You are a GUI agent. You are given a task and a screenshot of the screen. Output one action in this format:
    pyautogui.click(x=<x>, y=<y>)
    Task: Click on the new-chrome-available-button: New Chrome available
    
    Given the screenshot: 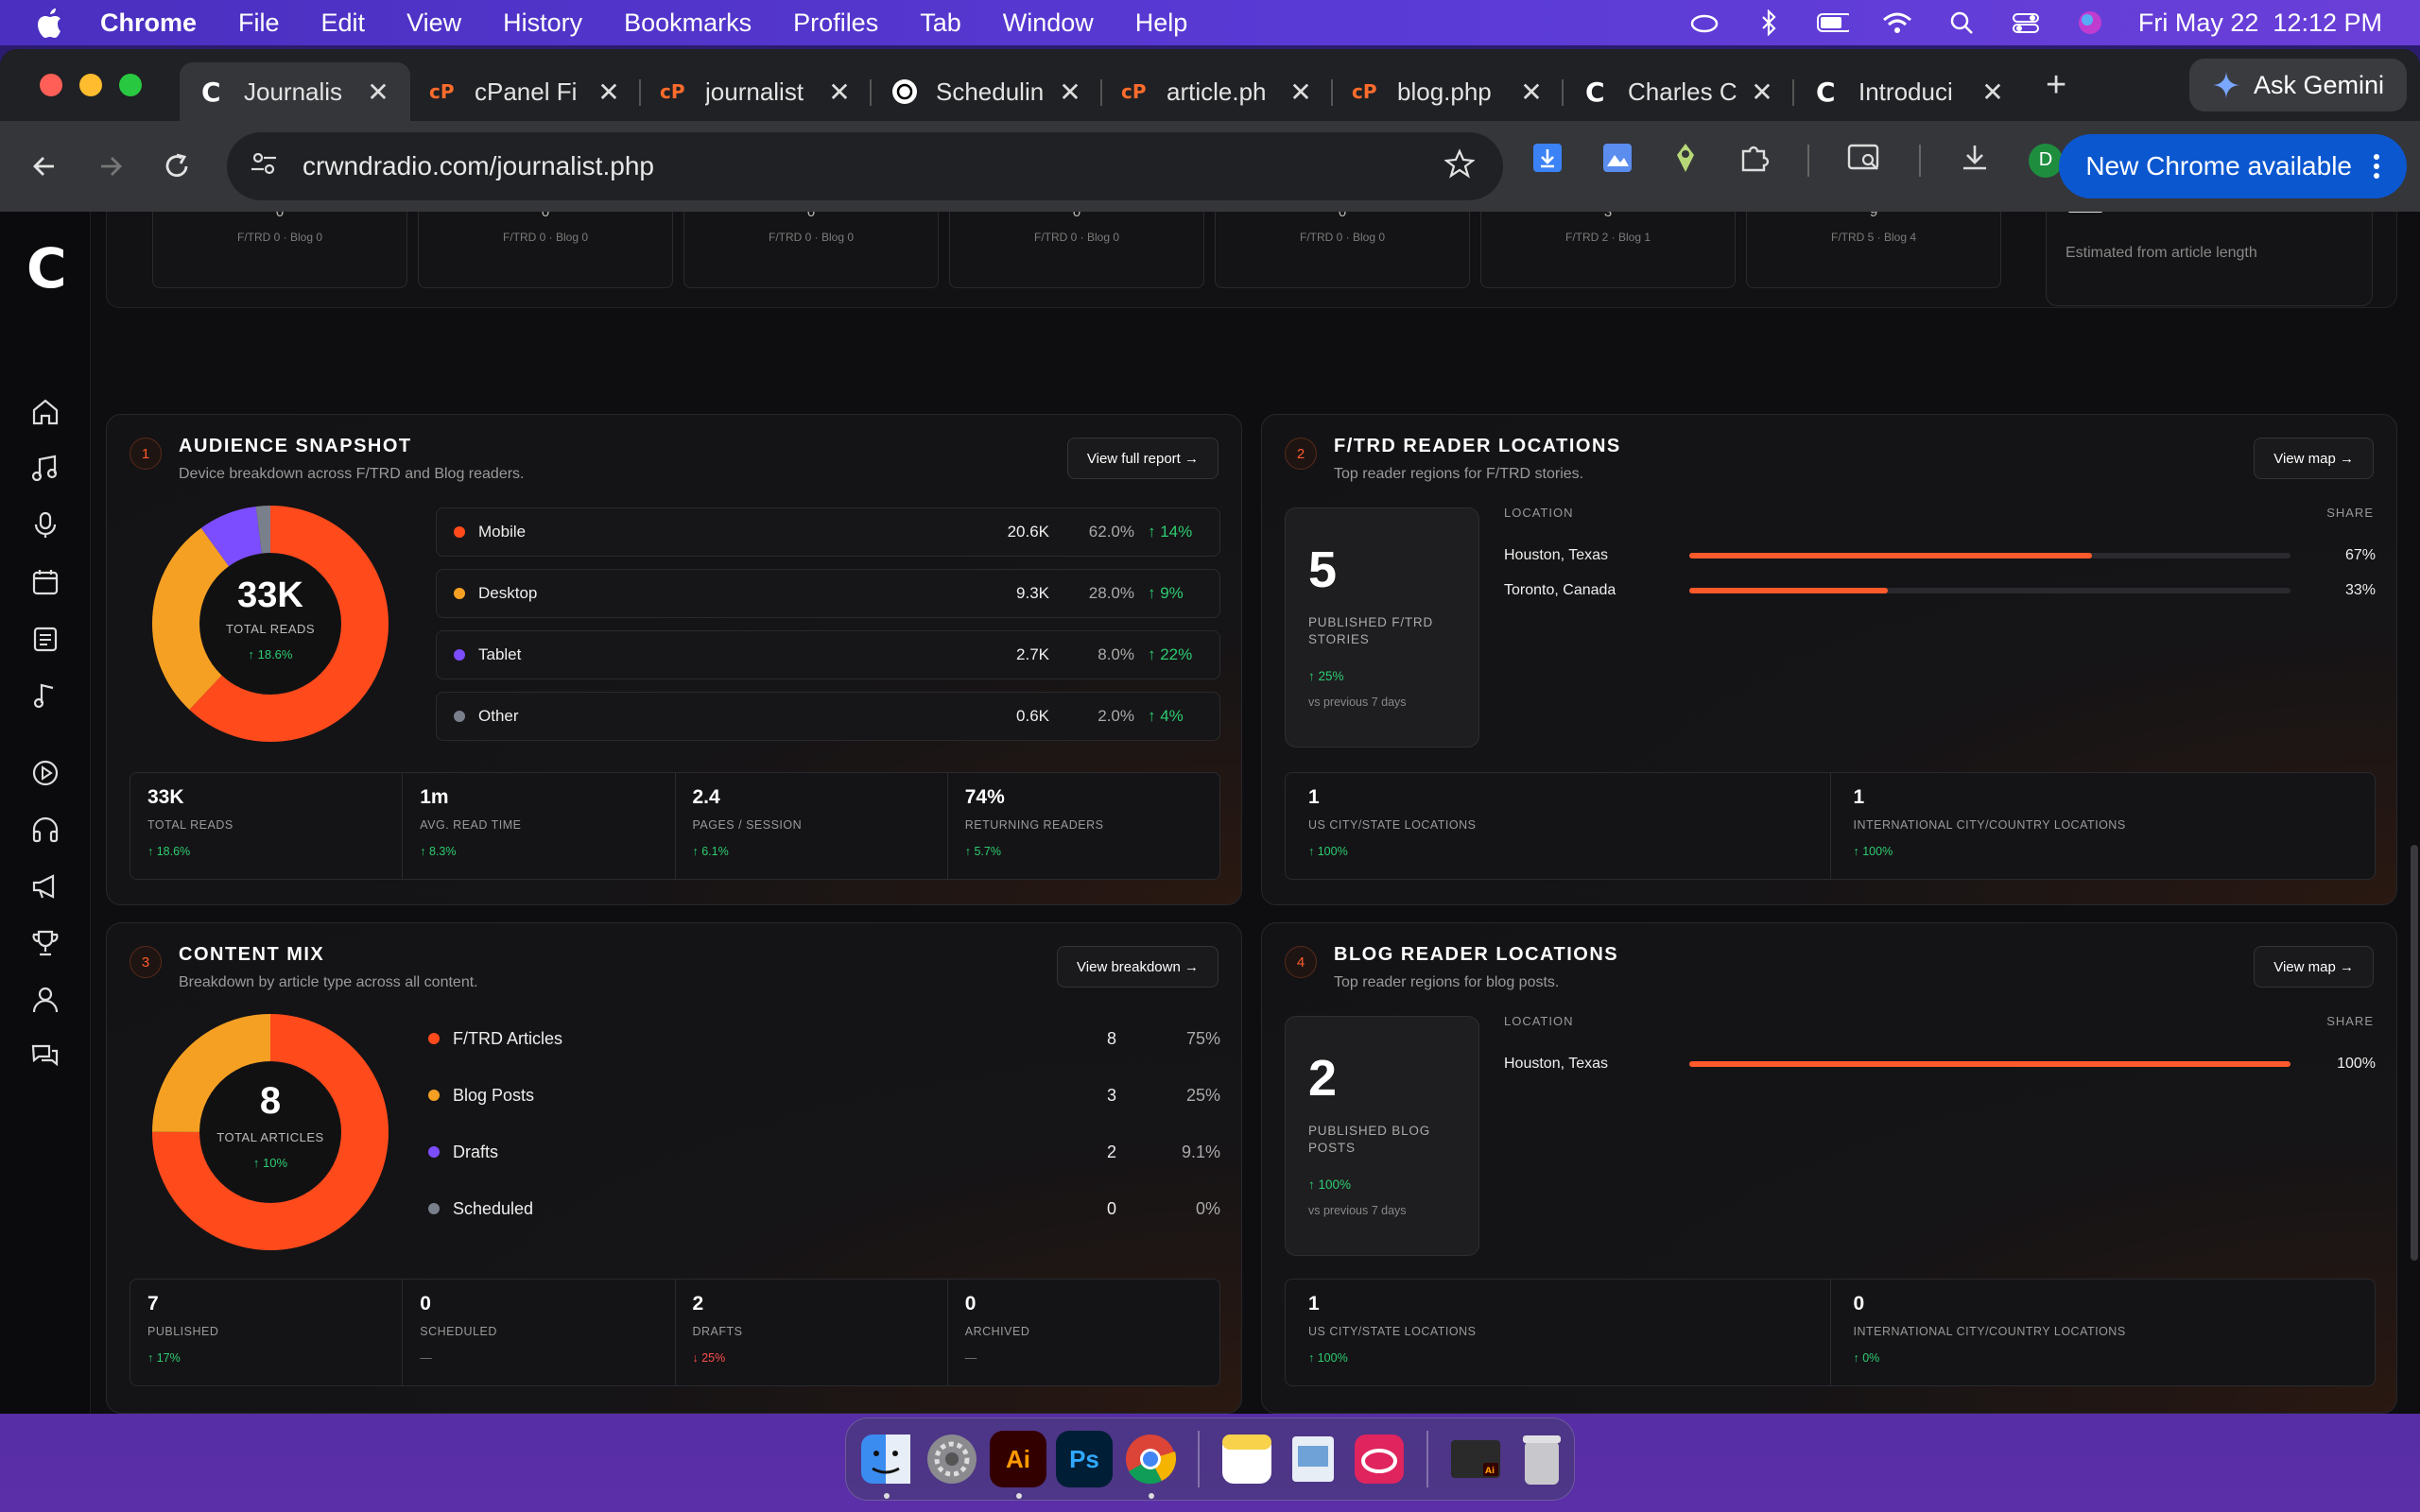 What is the action you would take?
    pyautogui.click(x=2233, y=166)
    